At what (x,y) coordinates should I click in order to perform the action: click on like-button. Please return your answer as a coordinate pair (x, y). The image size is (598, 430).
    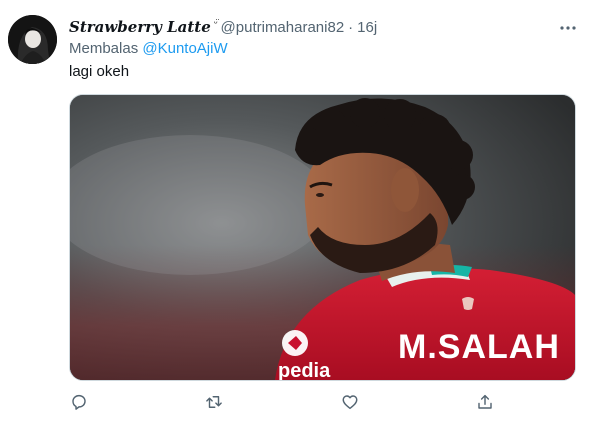
    Looking at the image, I should click on (350, 402).